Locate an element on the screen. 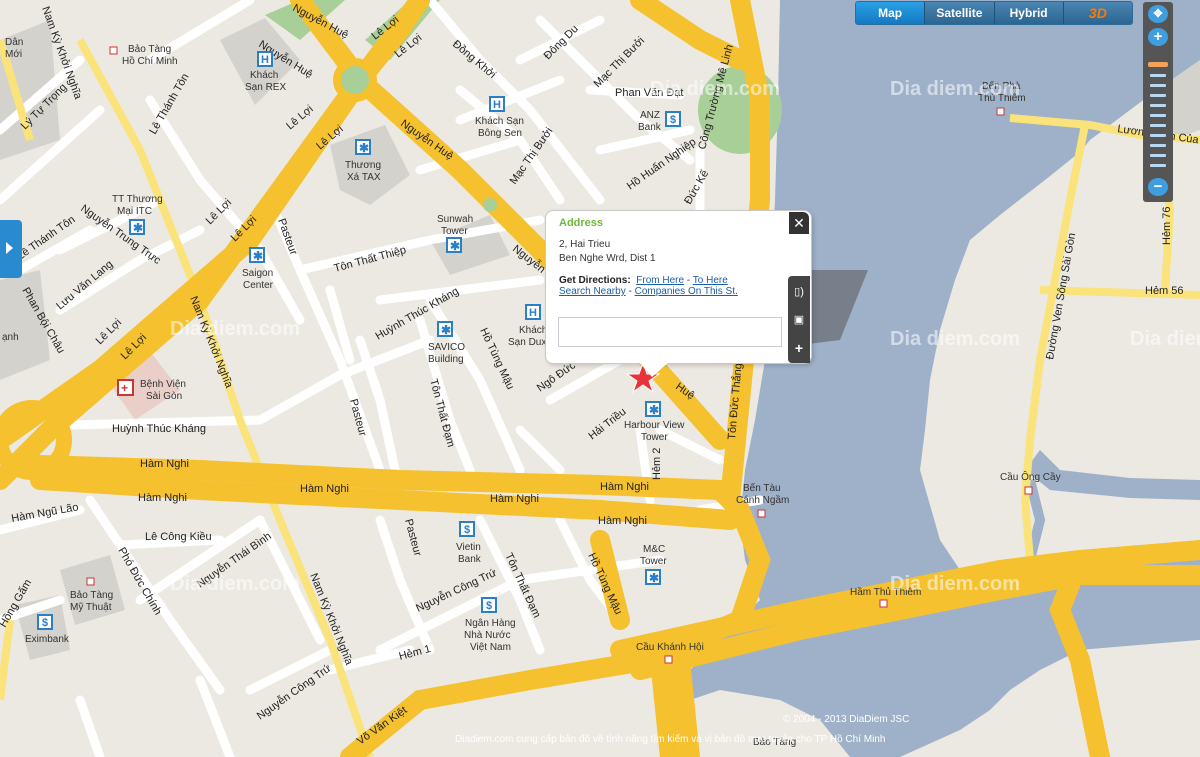 Image resolution: width=1200 pixels, height=757 pixels. map-type-switcher: Map Satellite Hybrid 3D is located at coordinates (994, 13).